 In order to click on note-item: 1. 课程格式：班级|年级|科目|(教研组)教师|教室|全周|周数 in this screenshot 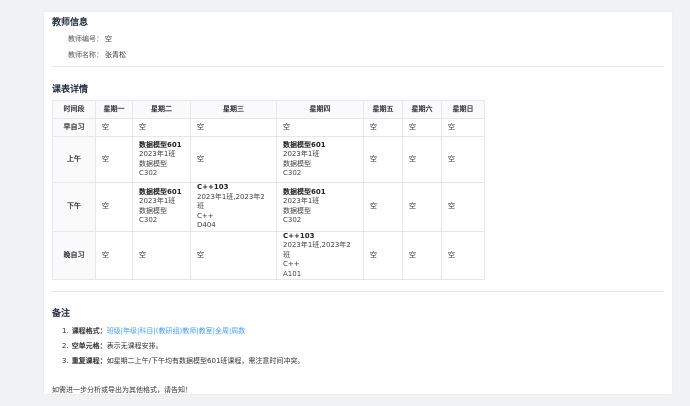, I will do `click(183, 331)`.